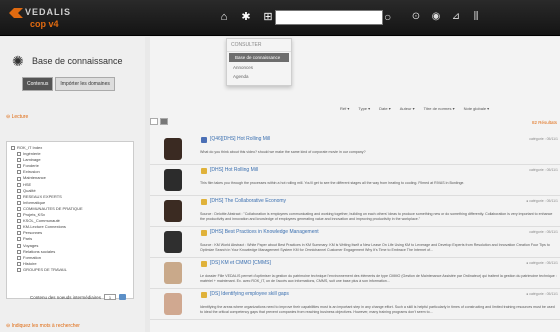 The image size is (560, 332). What do you see at coordinates (234, 170) in the screenshot?
I see `item-title-link: [DHS] Hot Rolling Mill` at bounding box center [234, 170].